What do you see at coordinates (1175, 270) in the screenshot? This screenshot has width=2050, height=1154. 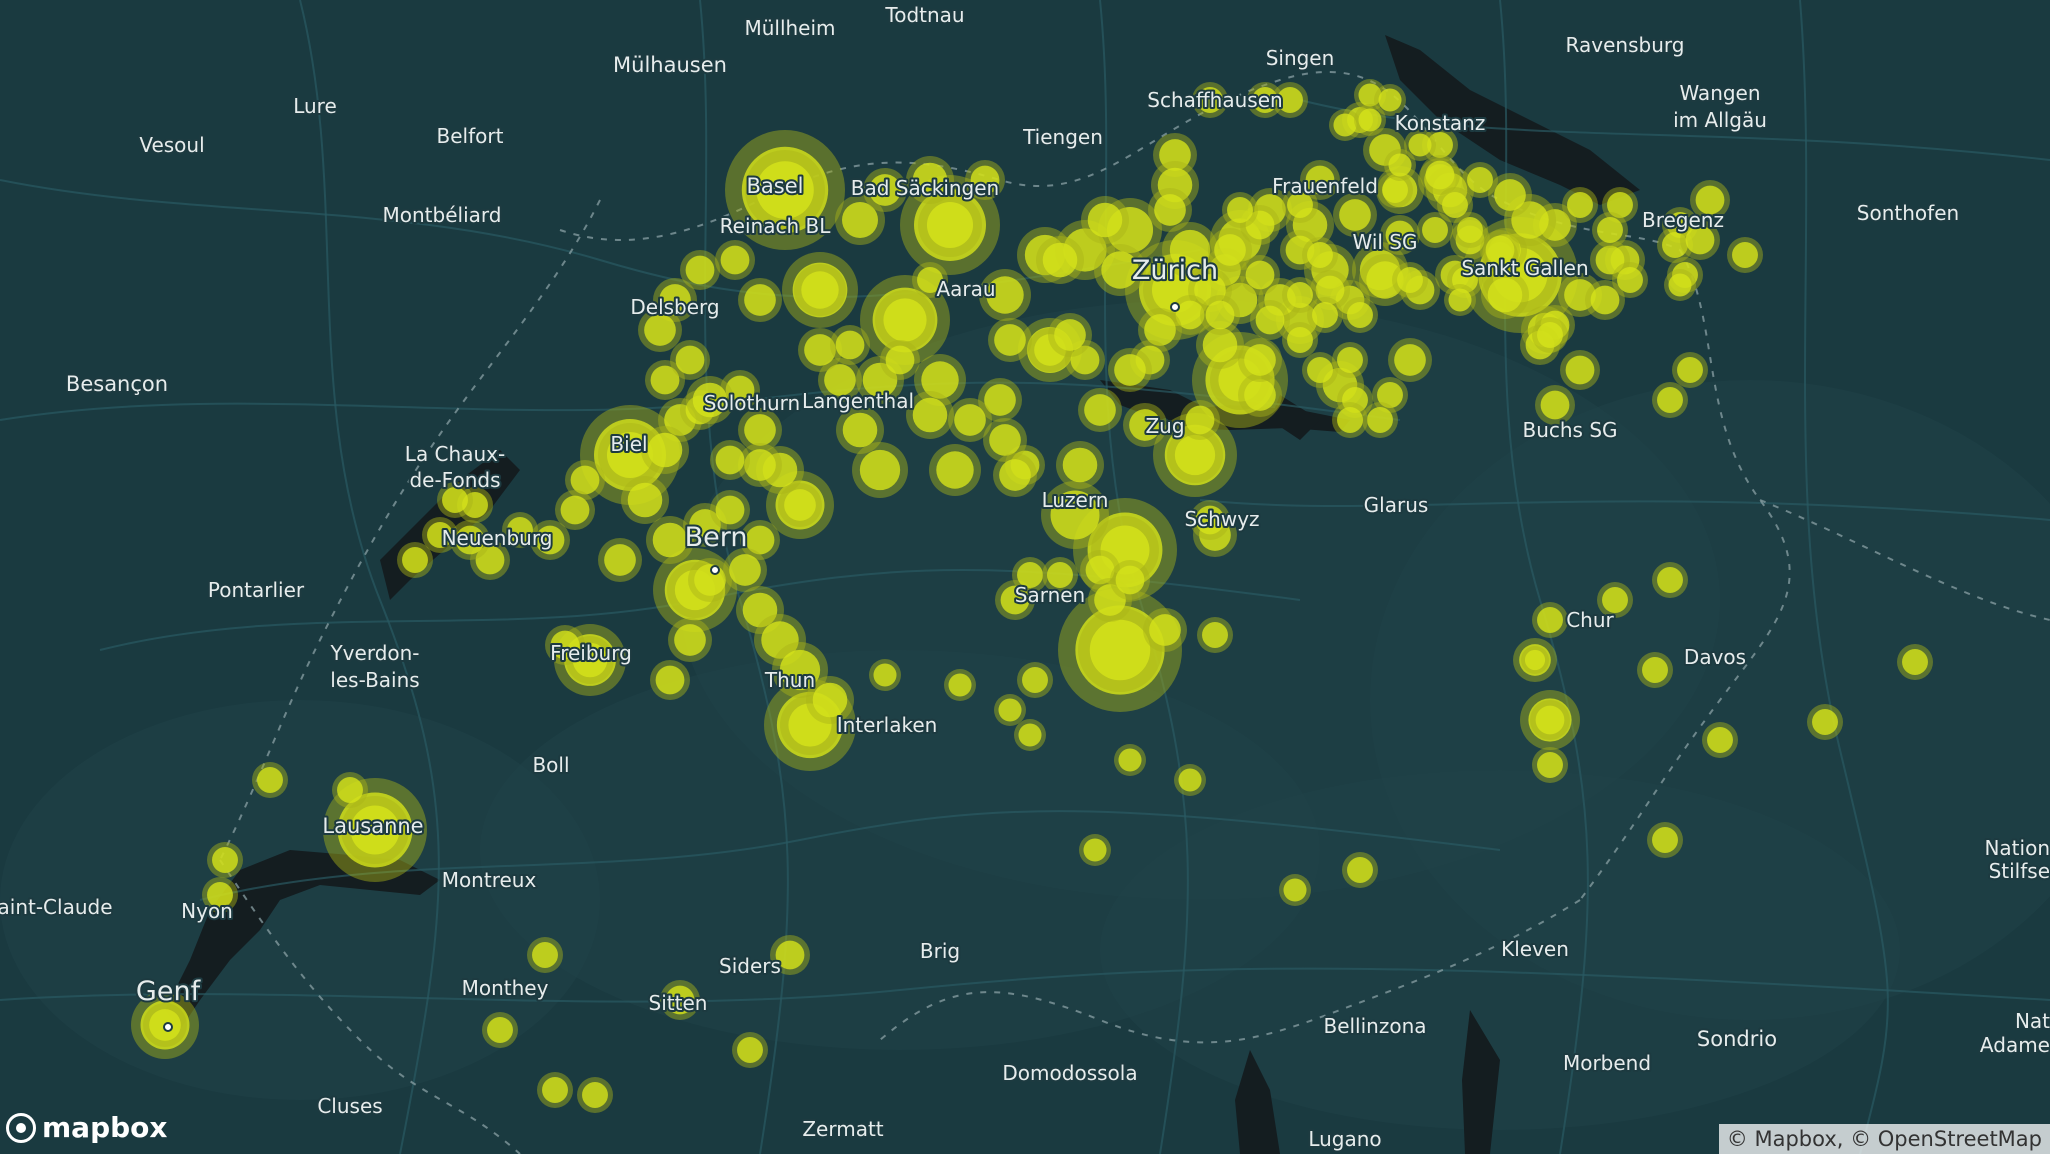 I see `place-label: Zürich` at bounding box center [1175, 270].